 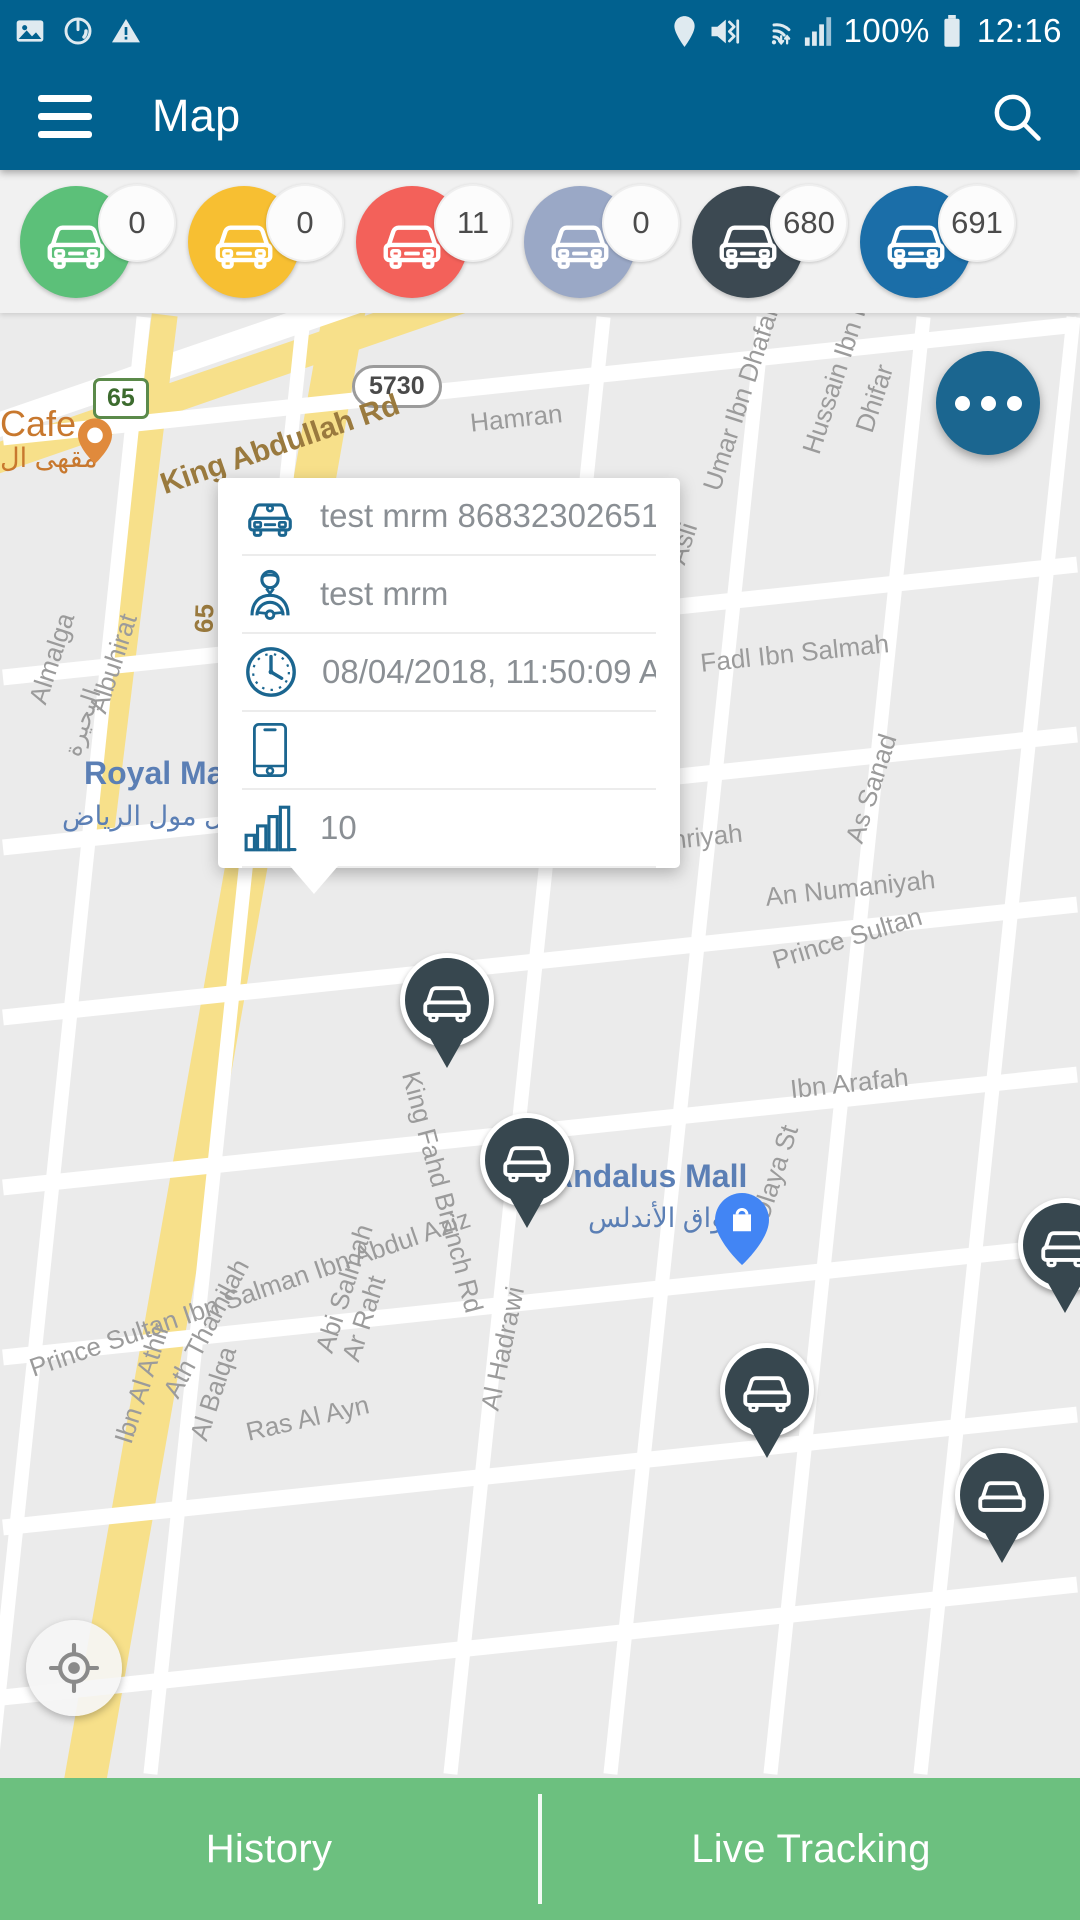 What do you see at coordinates (935, 282) in the screenshot?
I see `chip-page-indicator-dot` at bounding box center [935, 282].